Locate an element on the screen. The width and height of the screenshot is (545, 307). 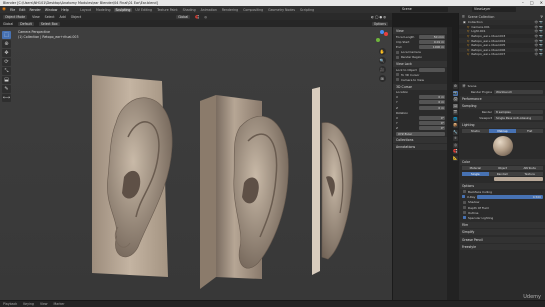
x-axis-icon is located at coordinates (386, 34).